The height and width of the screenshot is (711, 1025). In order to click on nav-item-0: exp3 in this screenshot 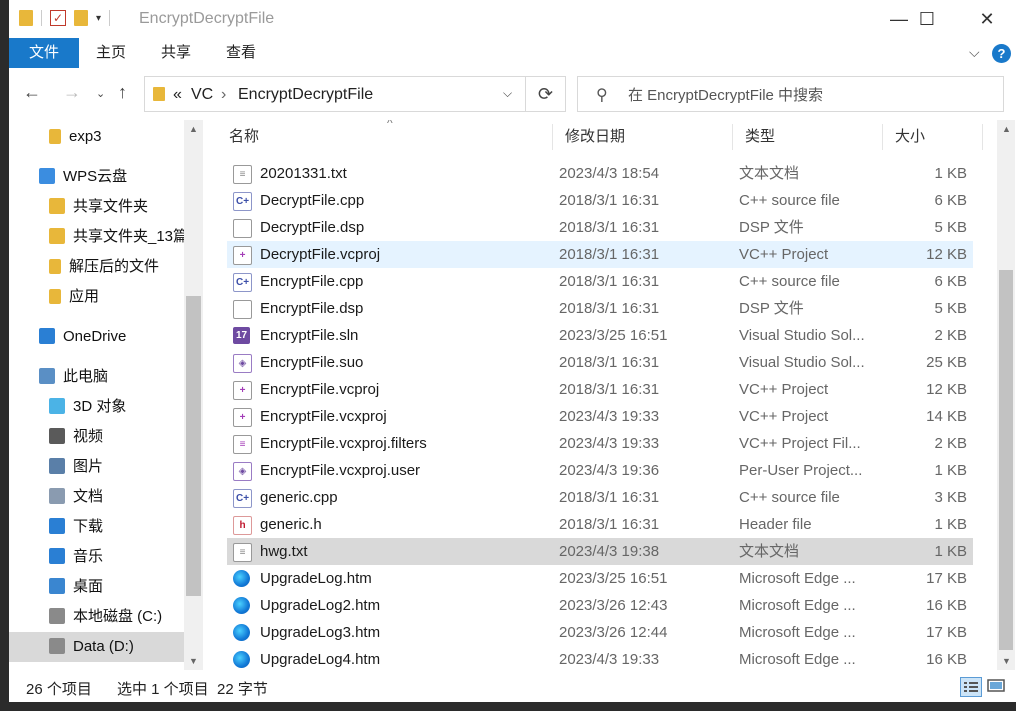, I will do `click(75, 137)`.